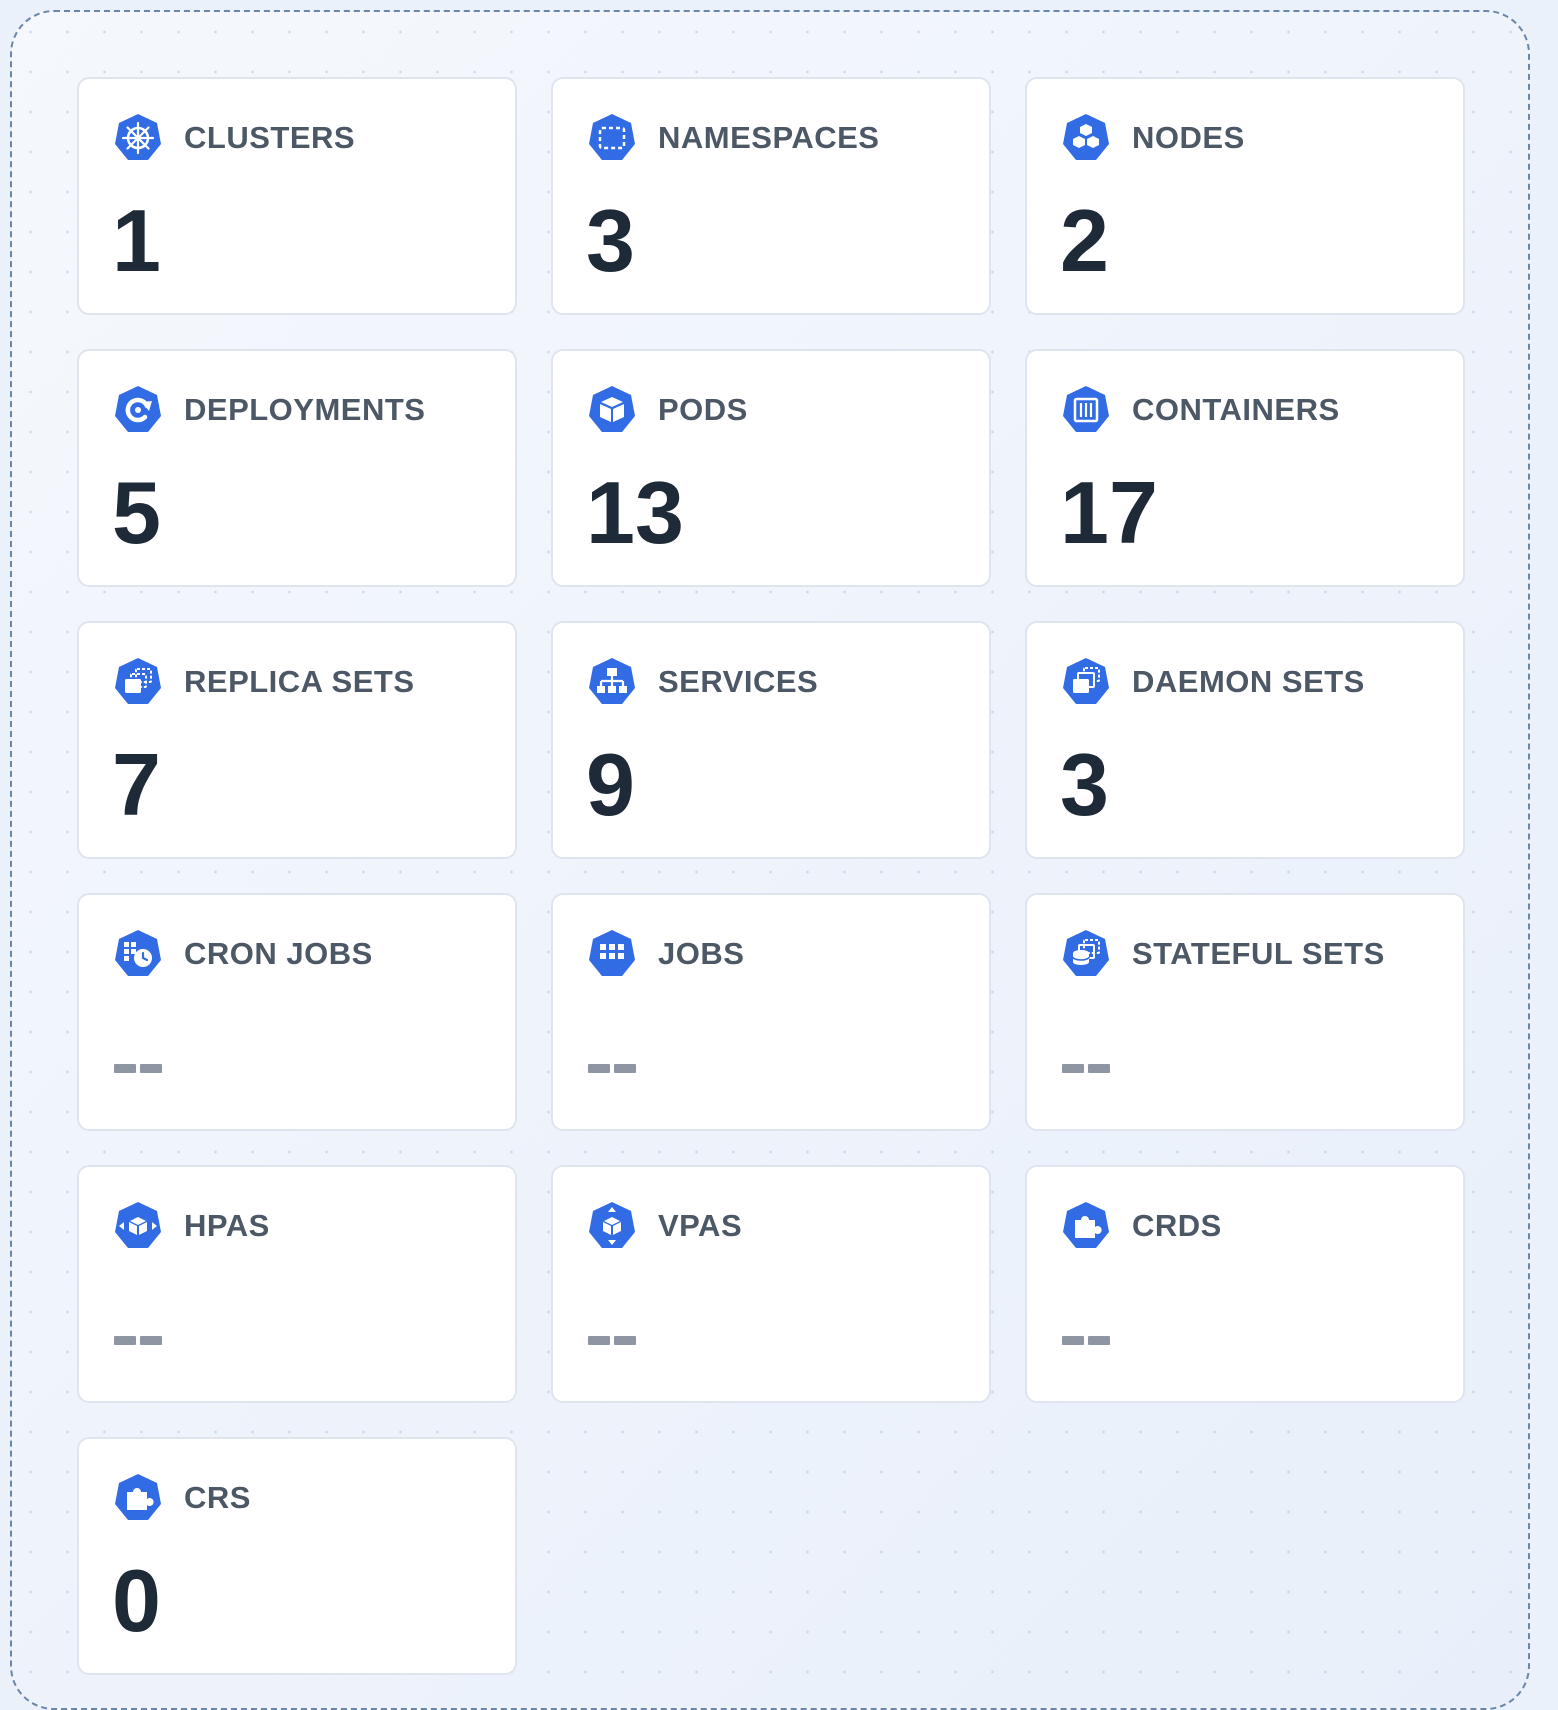 This screenshot has width=1558, height=1710. I want to click on card-header: JOBS, so click(665, 954).